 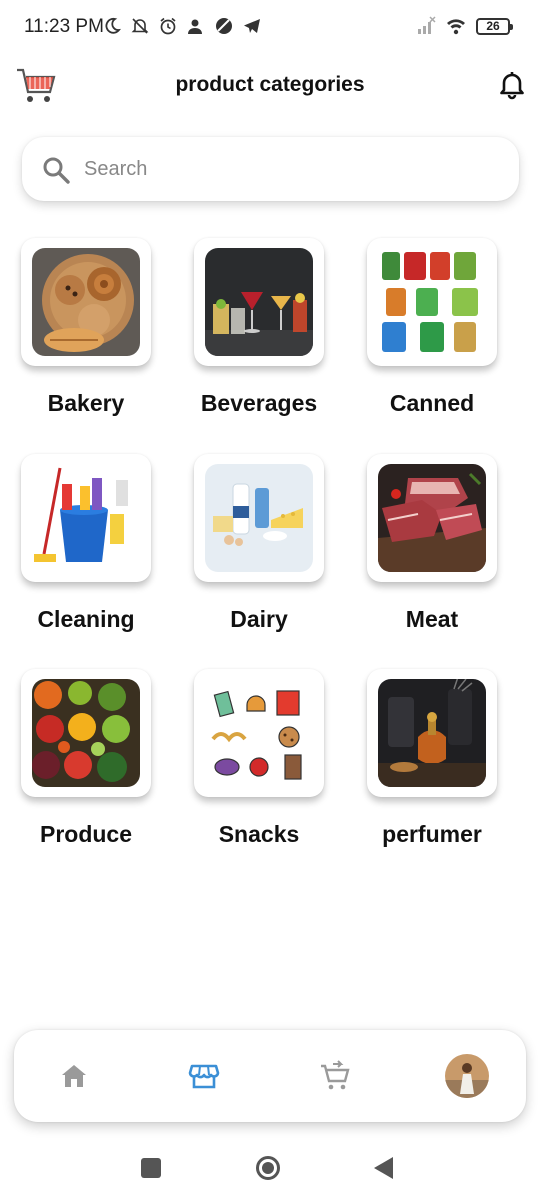 What do you see at coordinates (383, 1168) in the screenshot?
I see `back-button` at bounding box center [383, 1168].